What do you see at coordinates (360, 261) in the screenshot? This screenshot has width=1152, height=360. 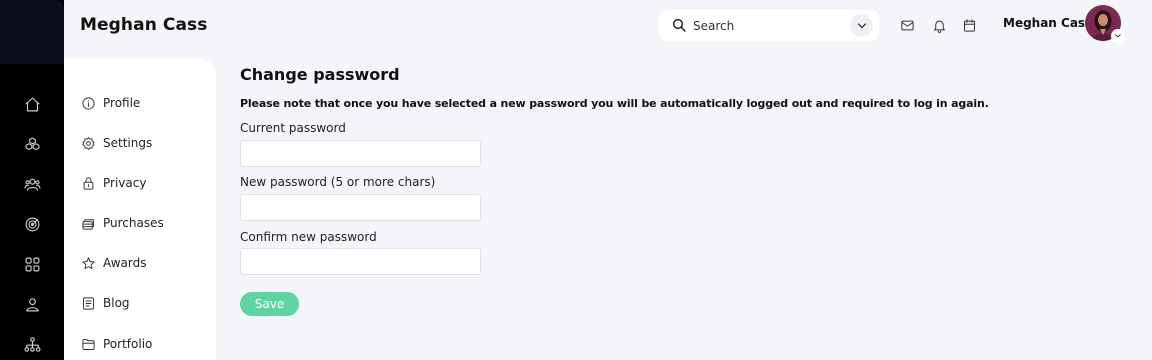 I see `confirm-password-field` at bounding box center [360, 261].